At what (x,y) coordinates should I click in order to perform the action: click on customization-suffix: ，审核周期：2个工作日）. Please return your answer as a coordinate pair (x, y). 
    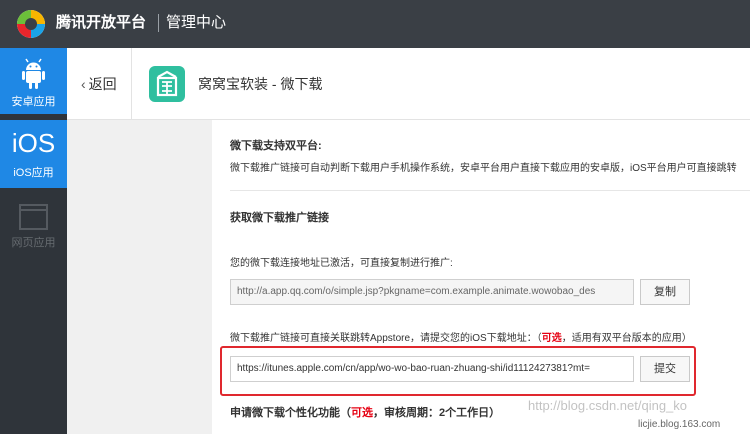
    Looking at the image, I should click on (437, 413).